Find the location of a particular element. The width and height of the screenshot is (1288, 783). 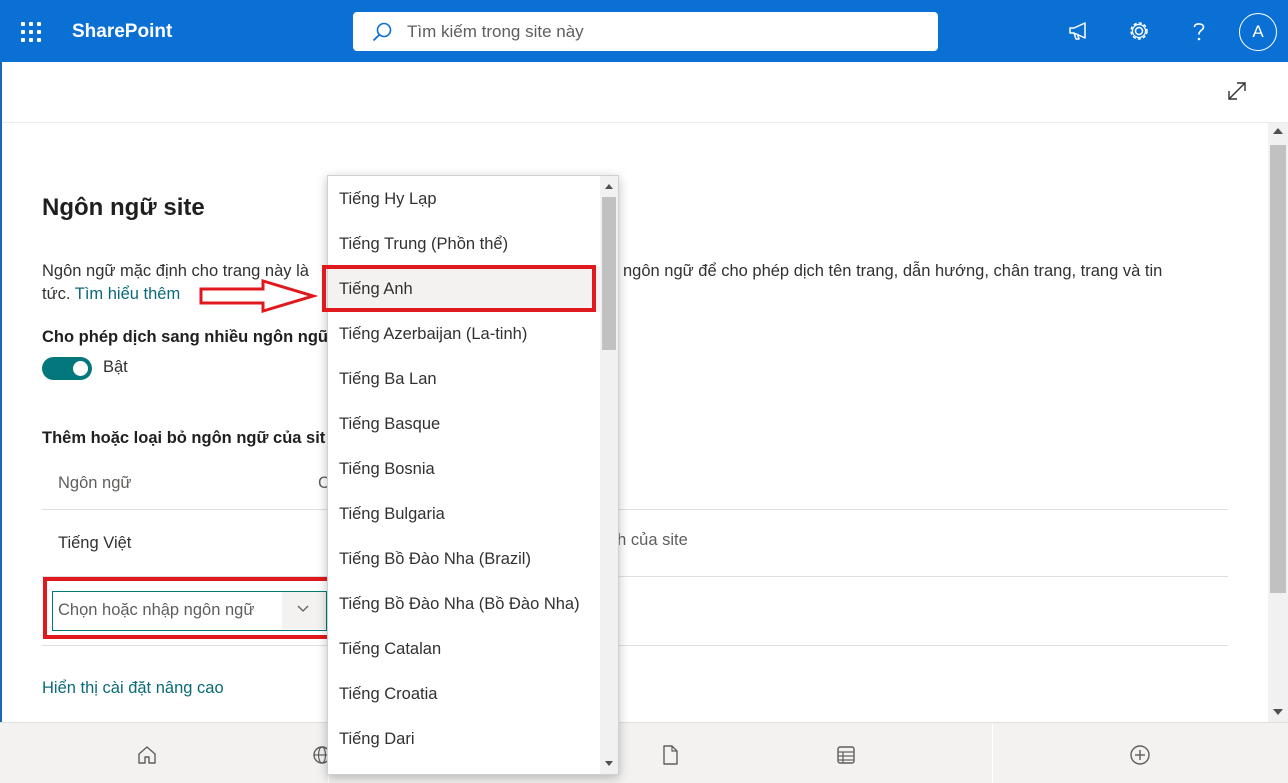

suite-bar: SharePoint A is located at coordinates (644, 31).